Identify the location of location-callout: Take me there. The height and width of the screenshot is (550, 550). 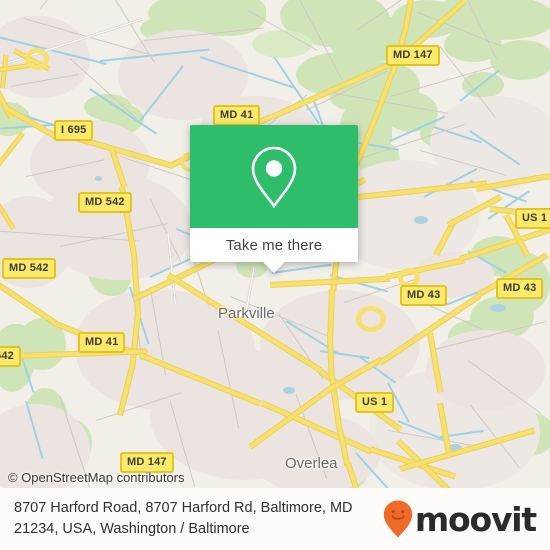
(274, 199).